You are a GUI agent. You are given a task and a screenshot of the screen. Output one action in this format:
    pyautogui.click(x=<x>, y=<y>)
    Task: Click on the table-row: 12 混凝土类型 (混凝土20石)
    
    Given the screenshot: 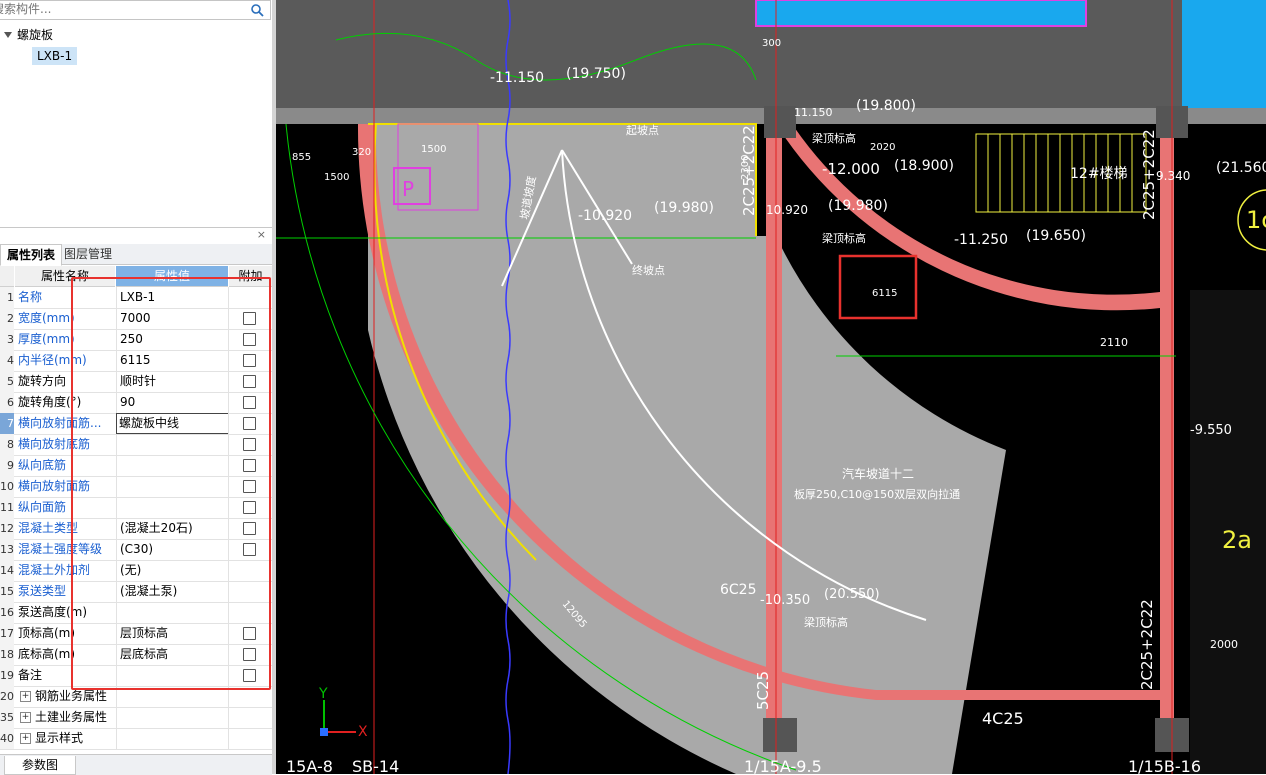 What is the action you would take?
    pyautogui.click(x=136, y=529)
    